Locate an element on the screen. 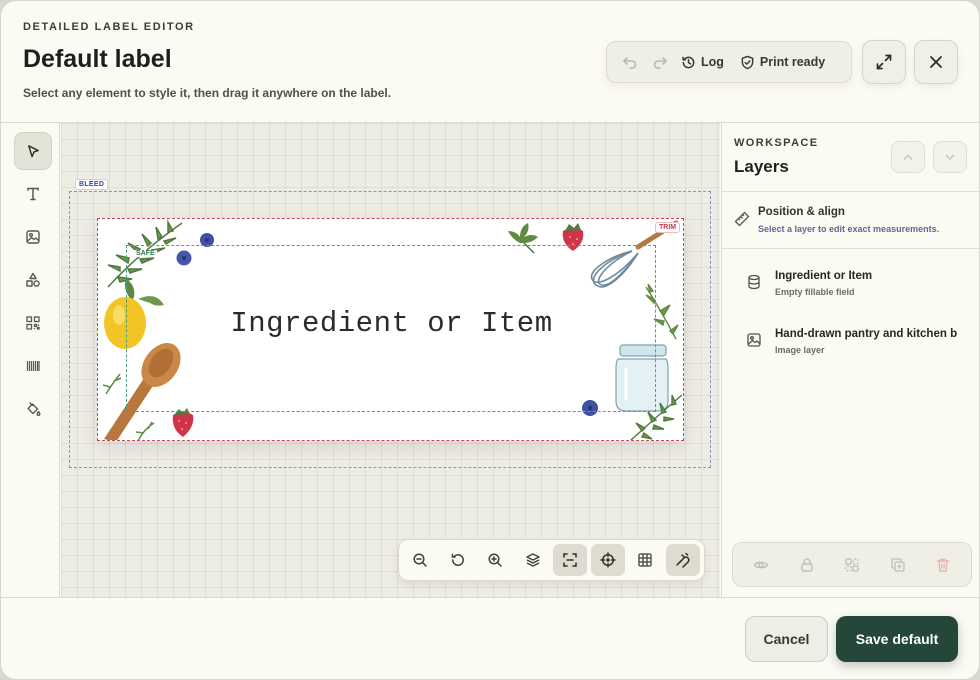 Image resolution: width=980 pixels, height=680 pixels. center-guides-button is located at coordinates (607, 560).